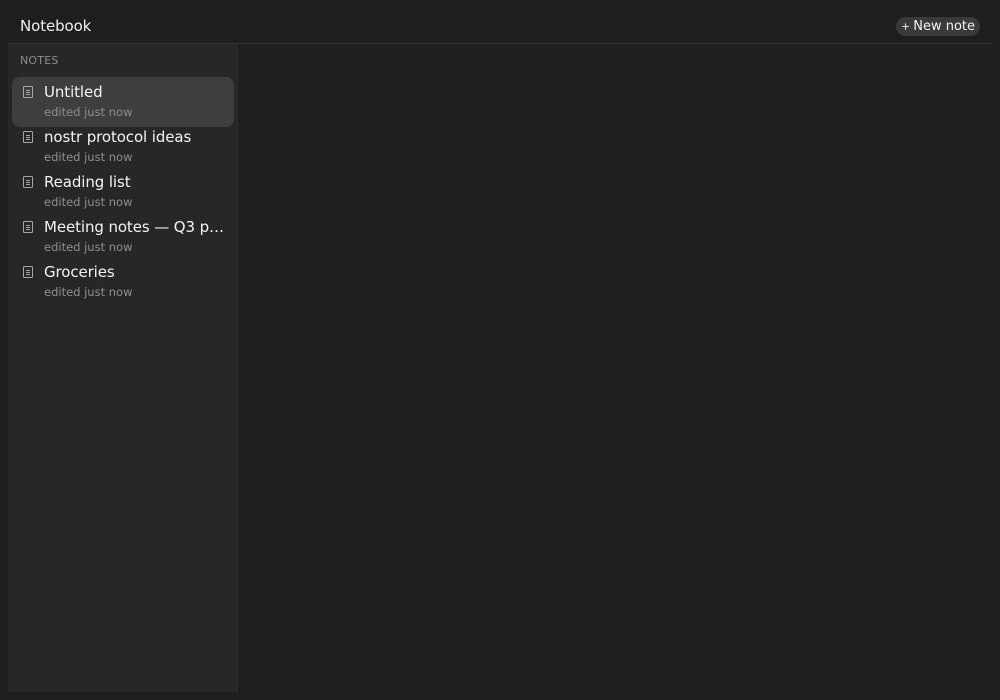 The image size is (1000, 700). Describe the element at coordinates (79, 272) in the screenshot. I see `note-title: Groceries` at that location.